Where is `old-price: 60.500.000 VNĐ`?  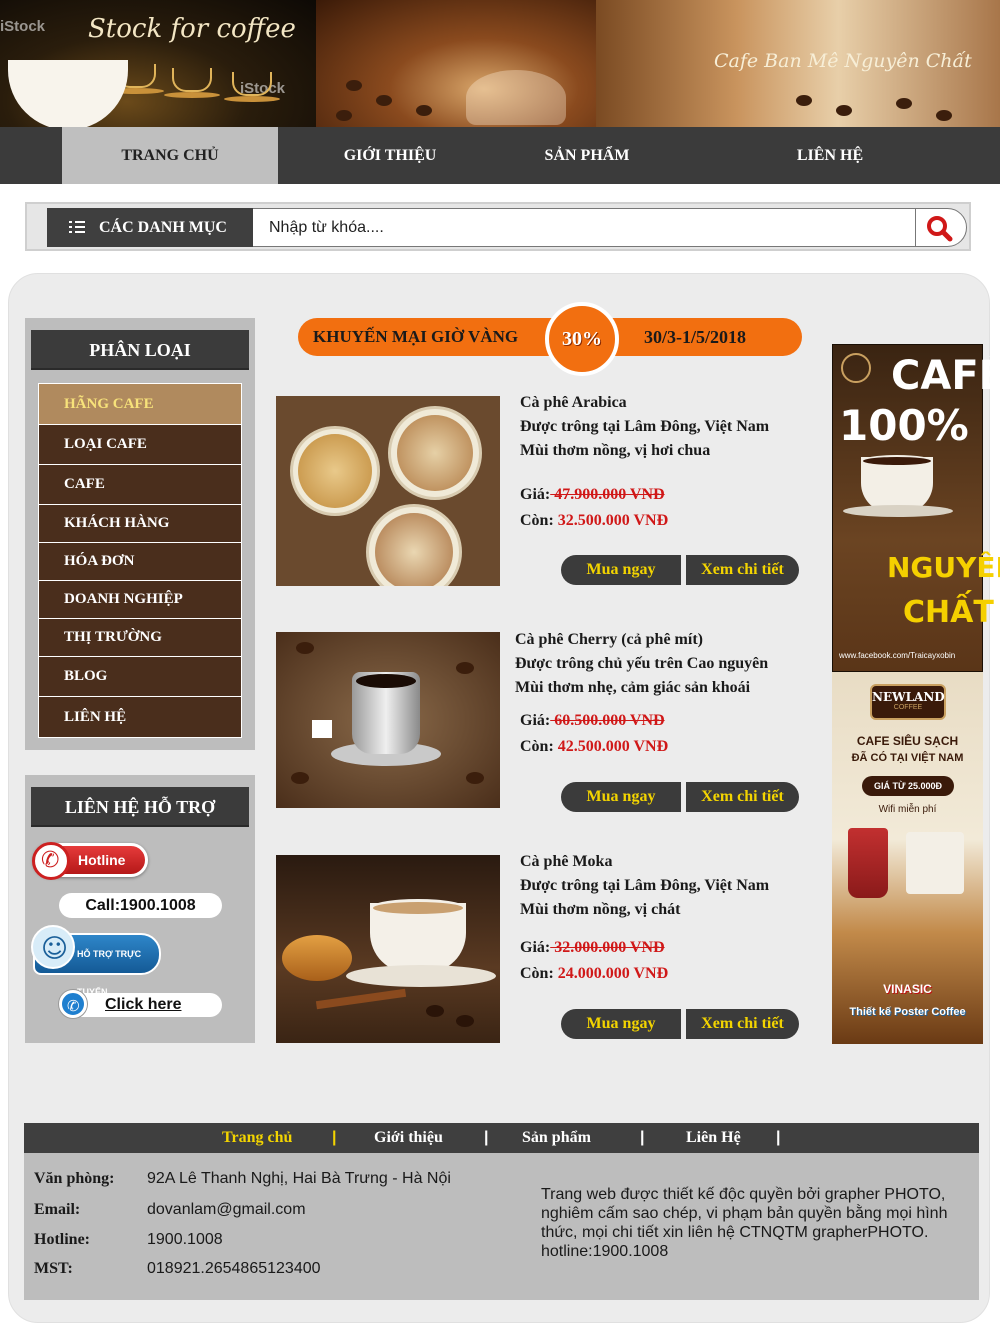
old-price: 60.500.000 VNĐ is located at coordinates (607, 720).